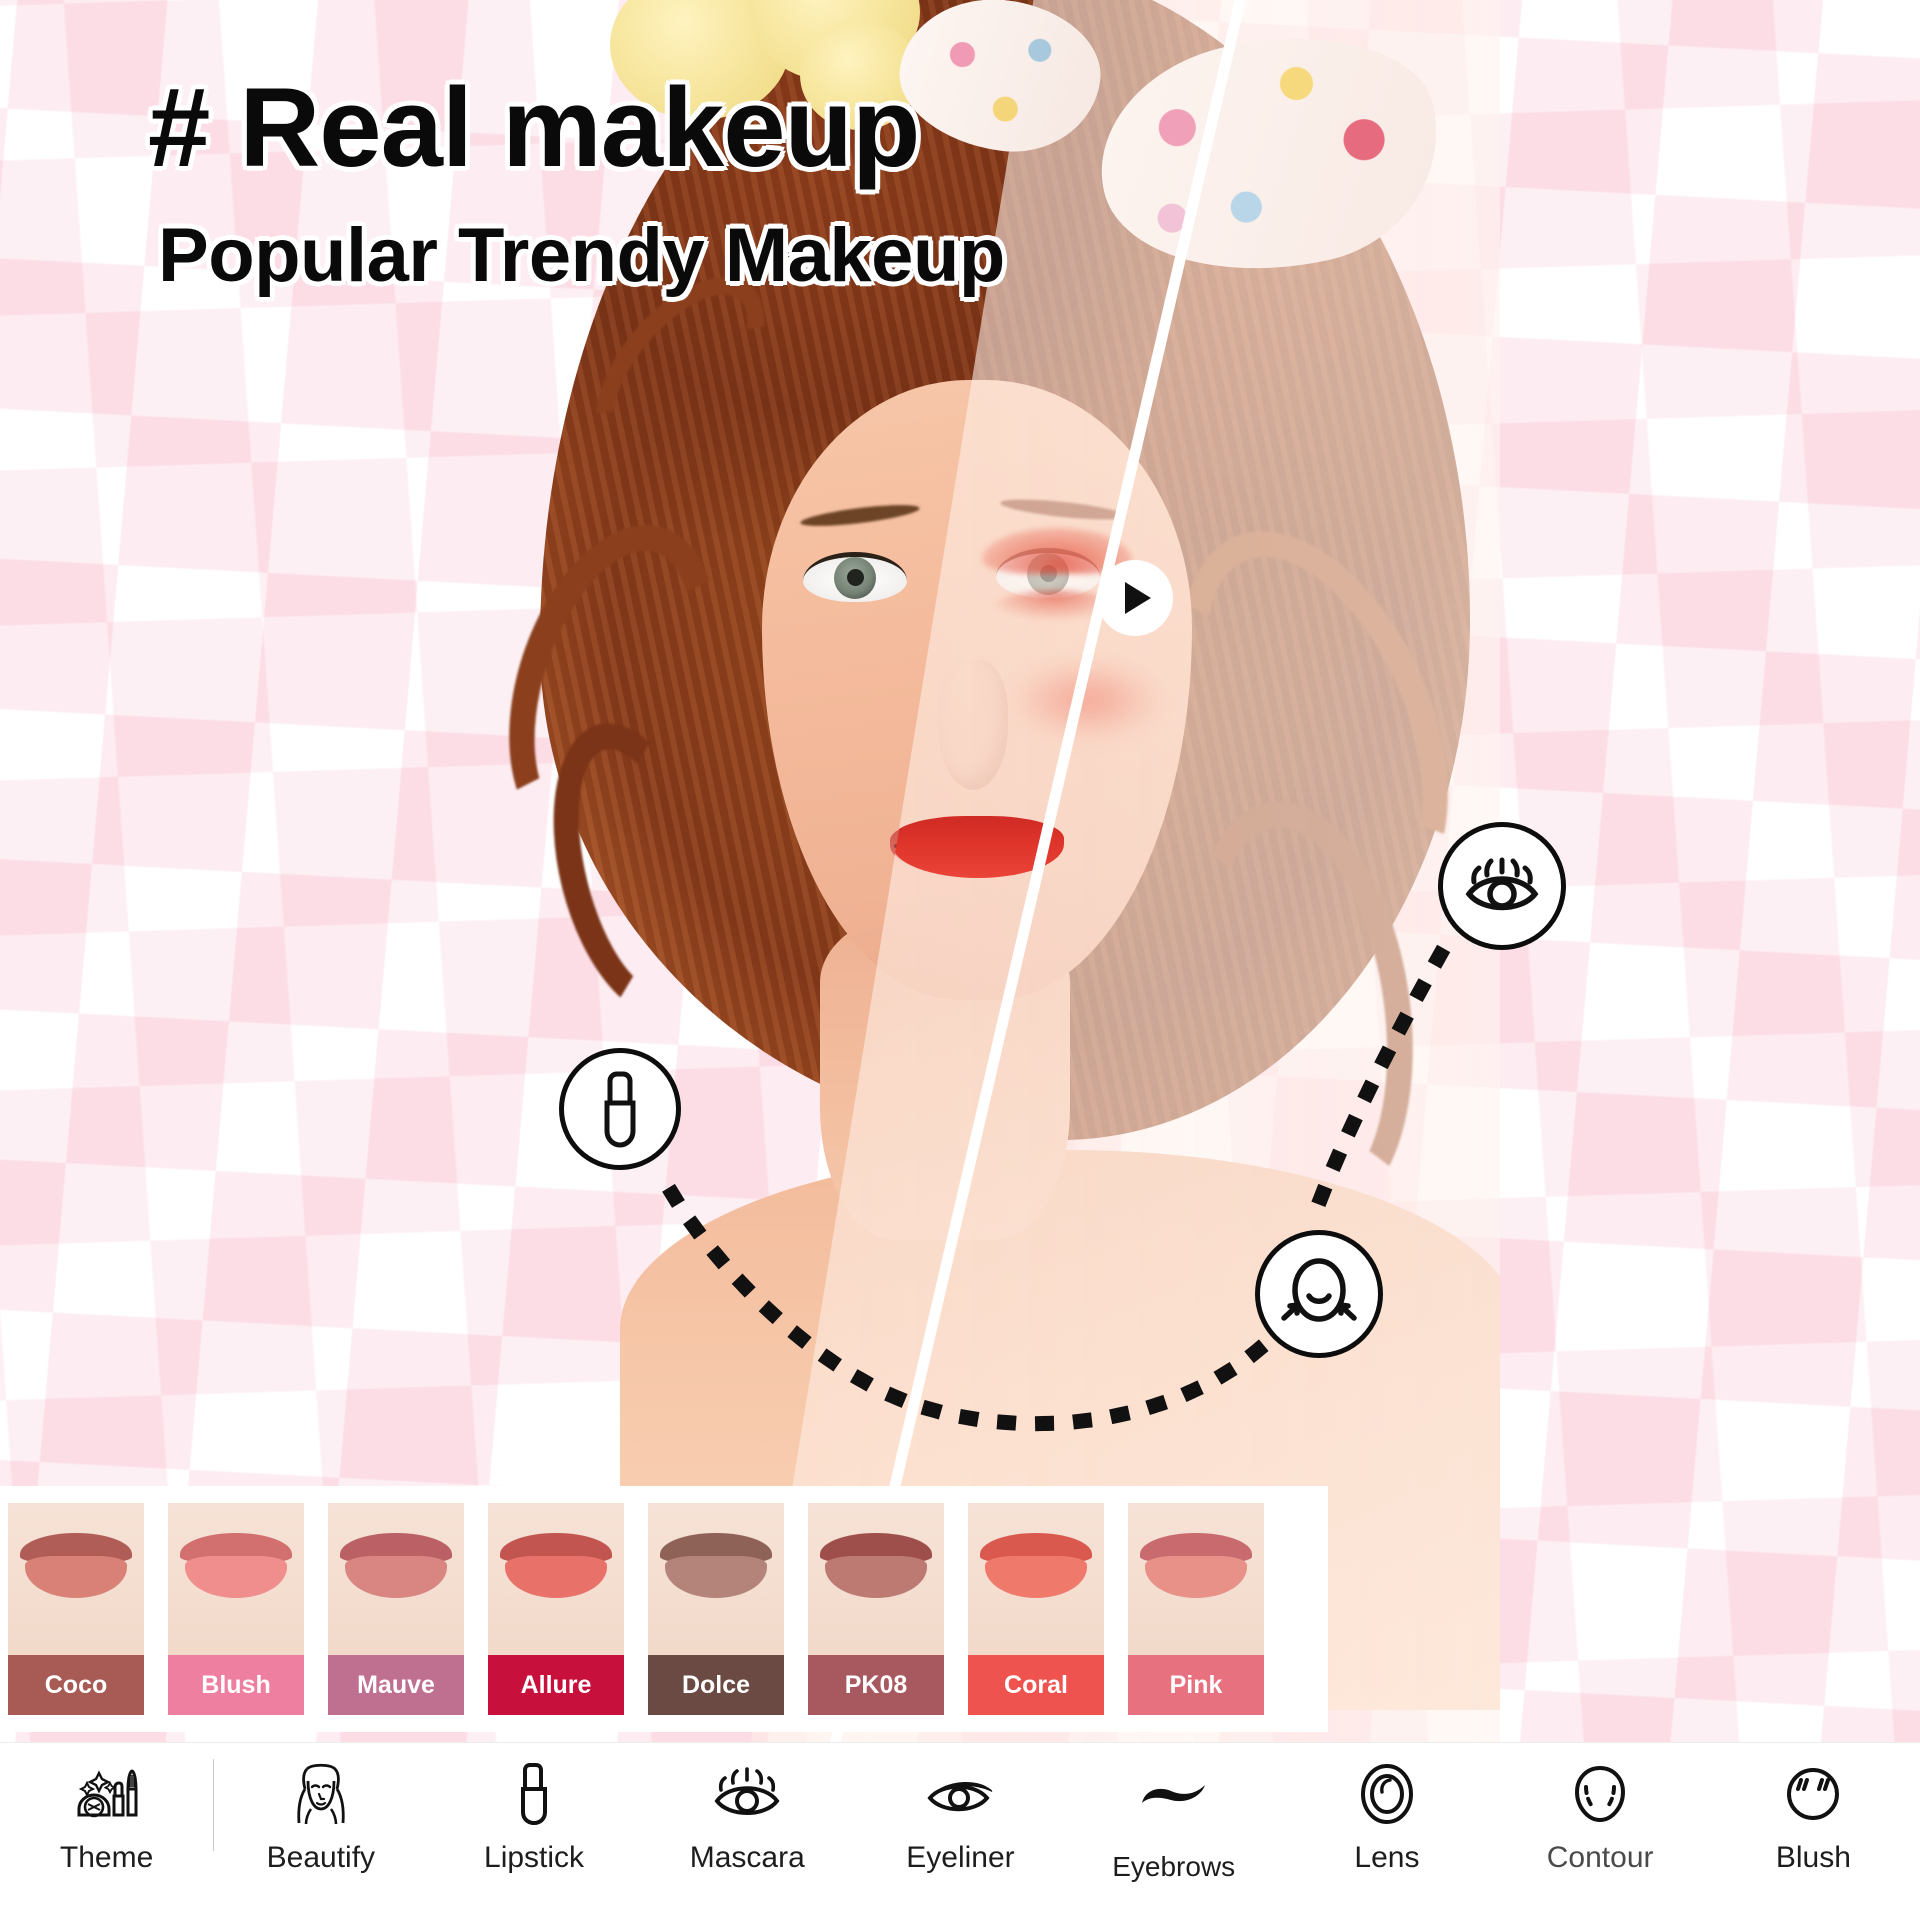 The height and width of the screenshot is (1920, 1920). I want to click on lipstick-swatch: Coco, so click(76, 1609).